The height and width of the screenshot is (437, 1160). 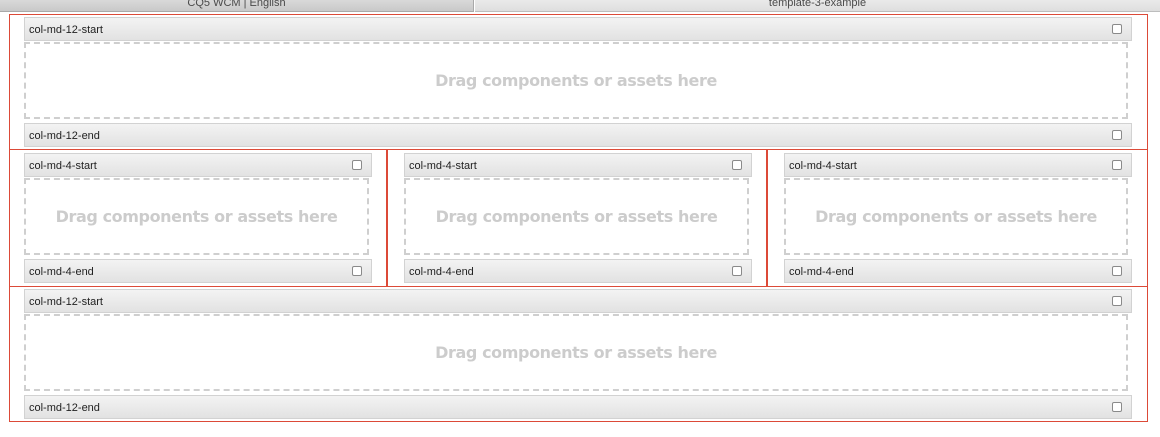 I want to click on row-2-col-1-end-checkbox, so click(x=357, y=271).